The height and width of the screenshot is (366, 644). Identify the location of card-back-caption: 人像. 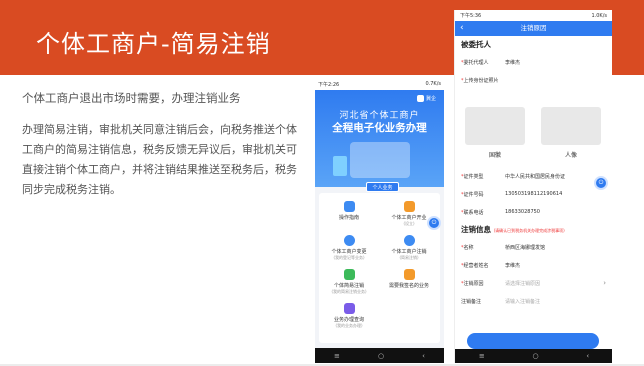
(570, 155).